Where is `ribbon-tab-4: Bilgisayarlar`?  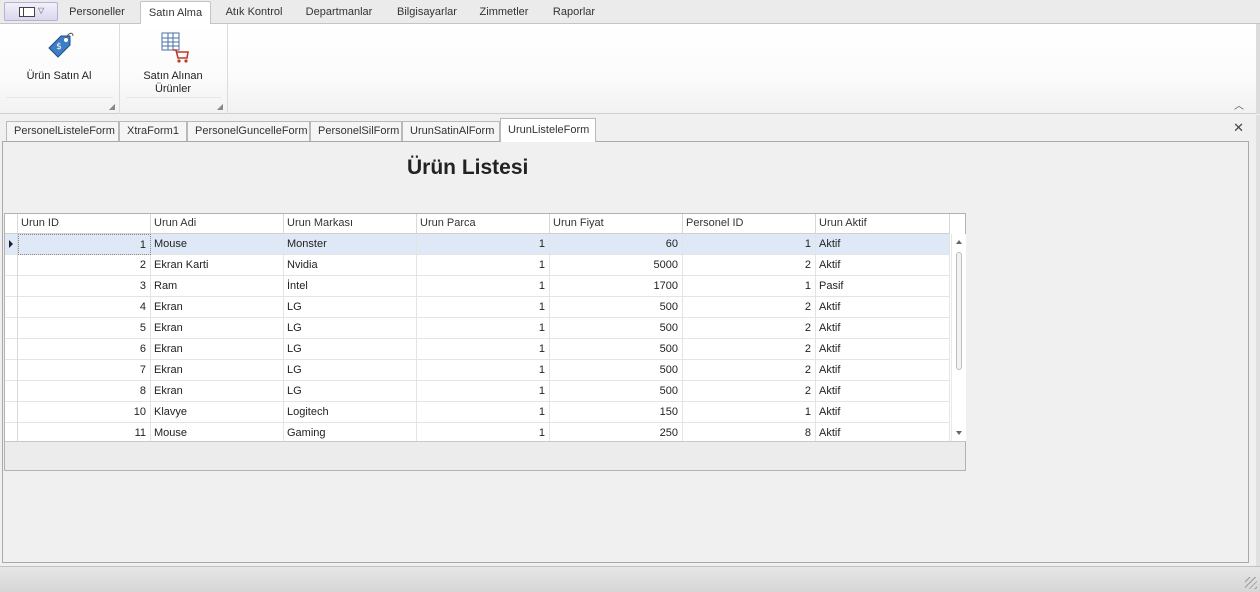
ribbon-tab-4: Bilgisayarlar is located at coordinates (427, 12).